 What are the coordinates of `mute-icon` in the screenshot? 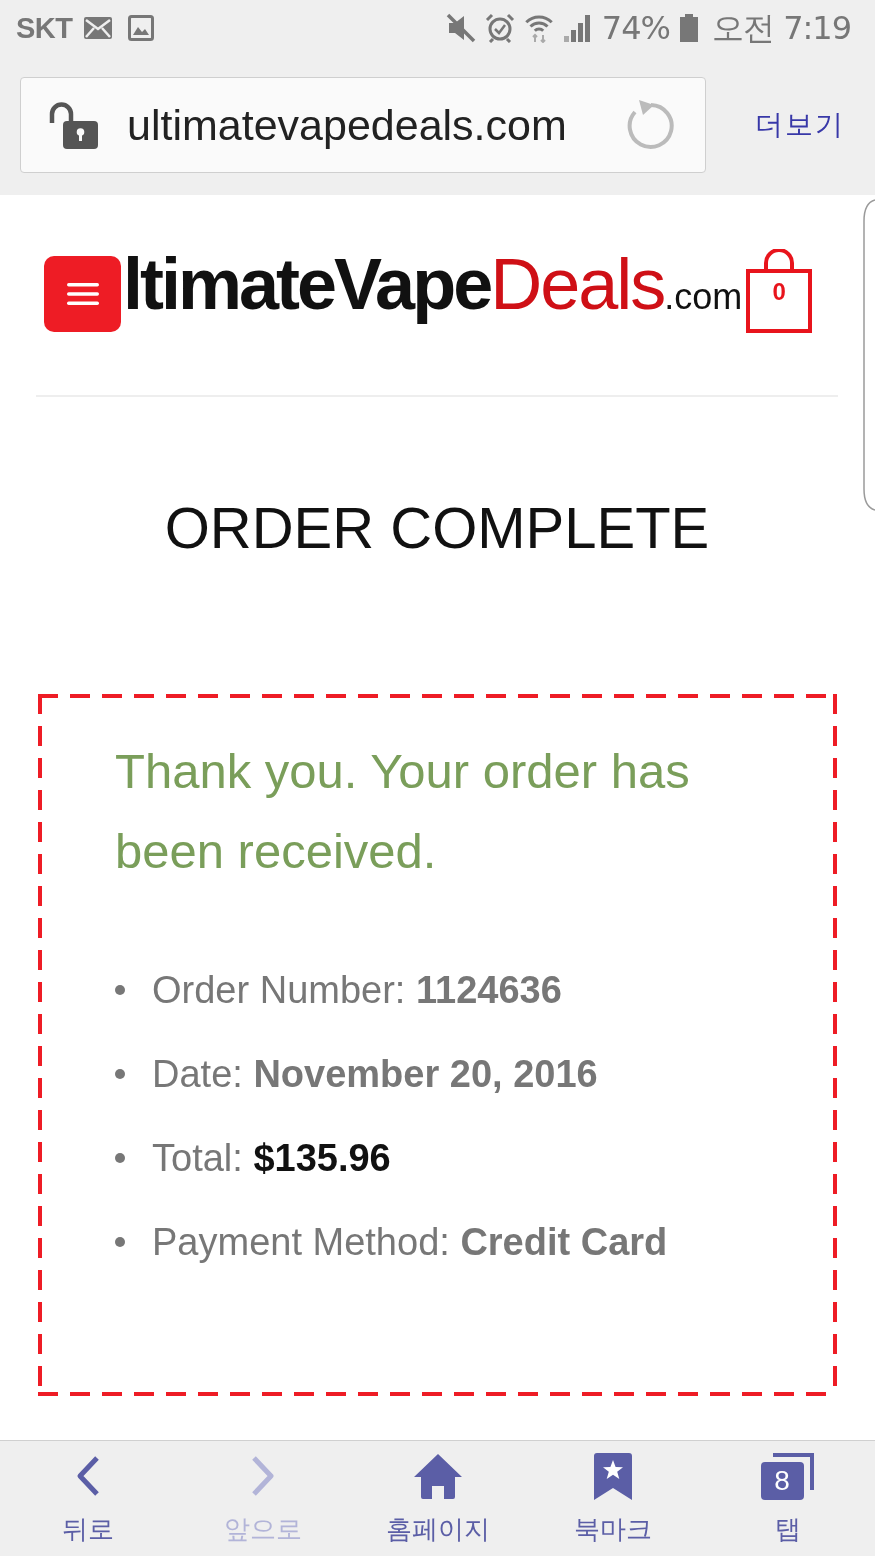 It's located at (460, 27).